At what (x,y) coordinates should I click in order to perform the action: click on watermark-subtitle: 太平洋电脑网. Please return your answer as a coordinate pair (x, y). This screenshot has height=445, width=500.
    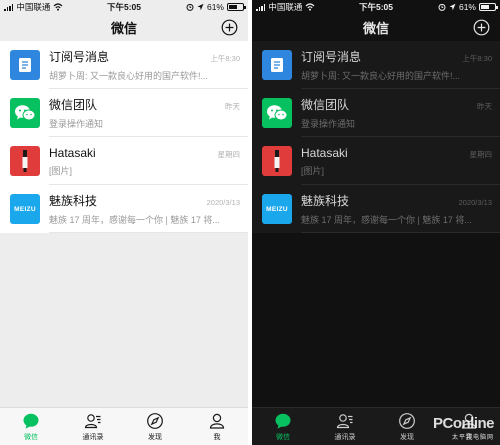
    Looking at the image, I should click on (472, 438).